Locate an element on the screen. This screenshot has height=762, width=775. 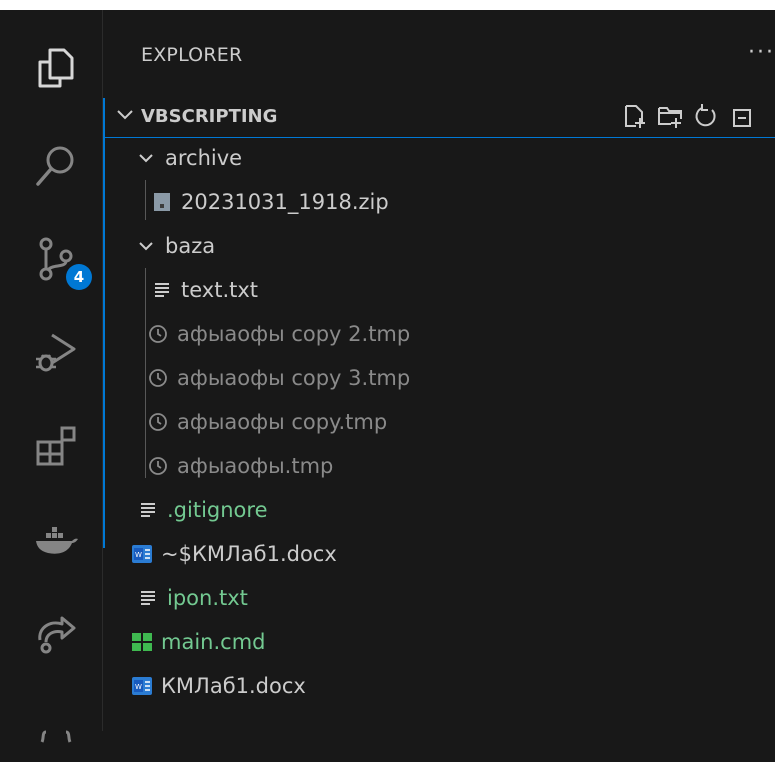
refresh-button is located at coordinates (706, 116).